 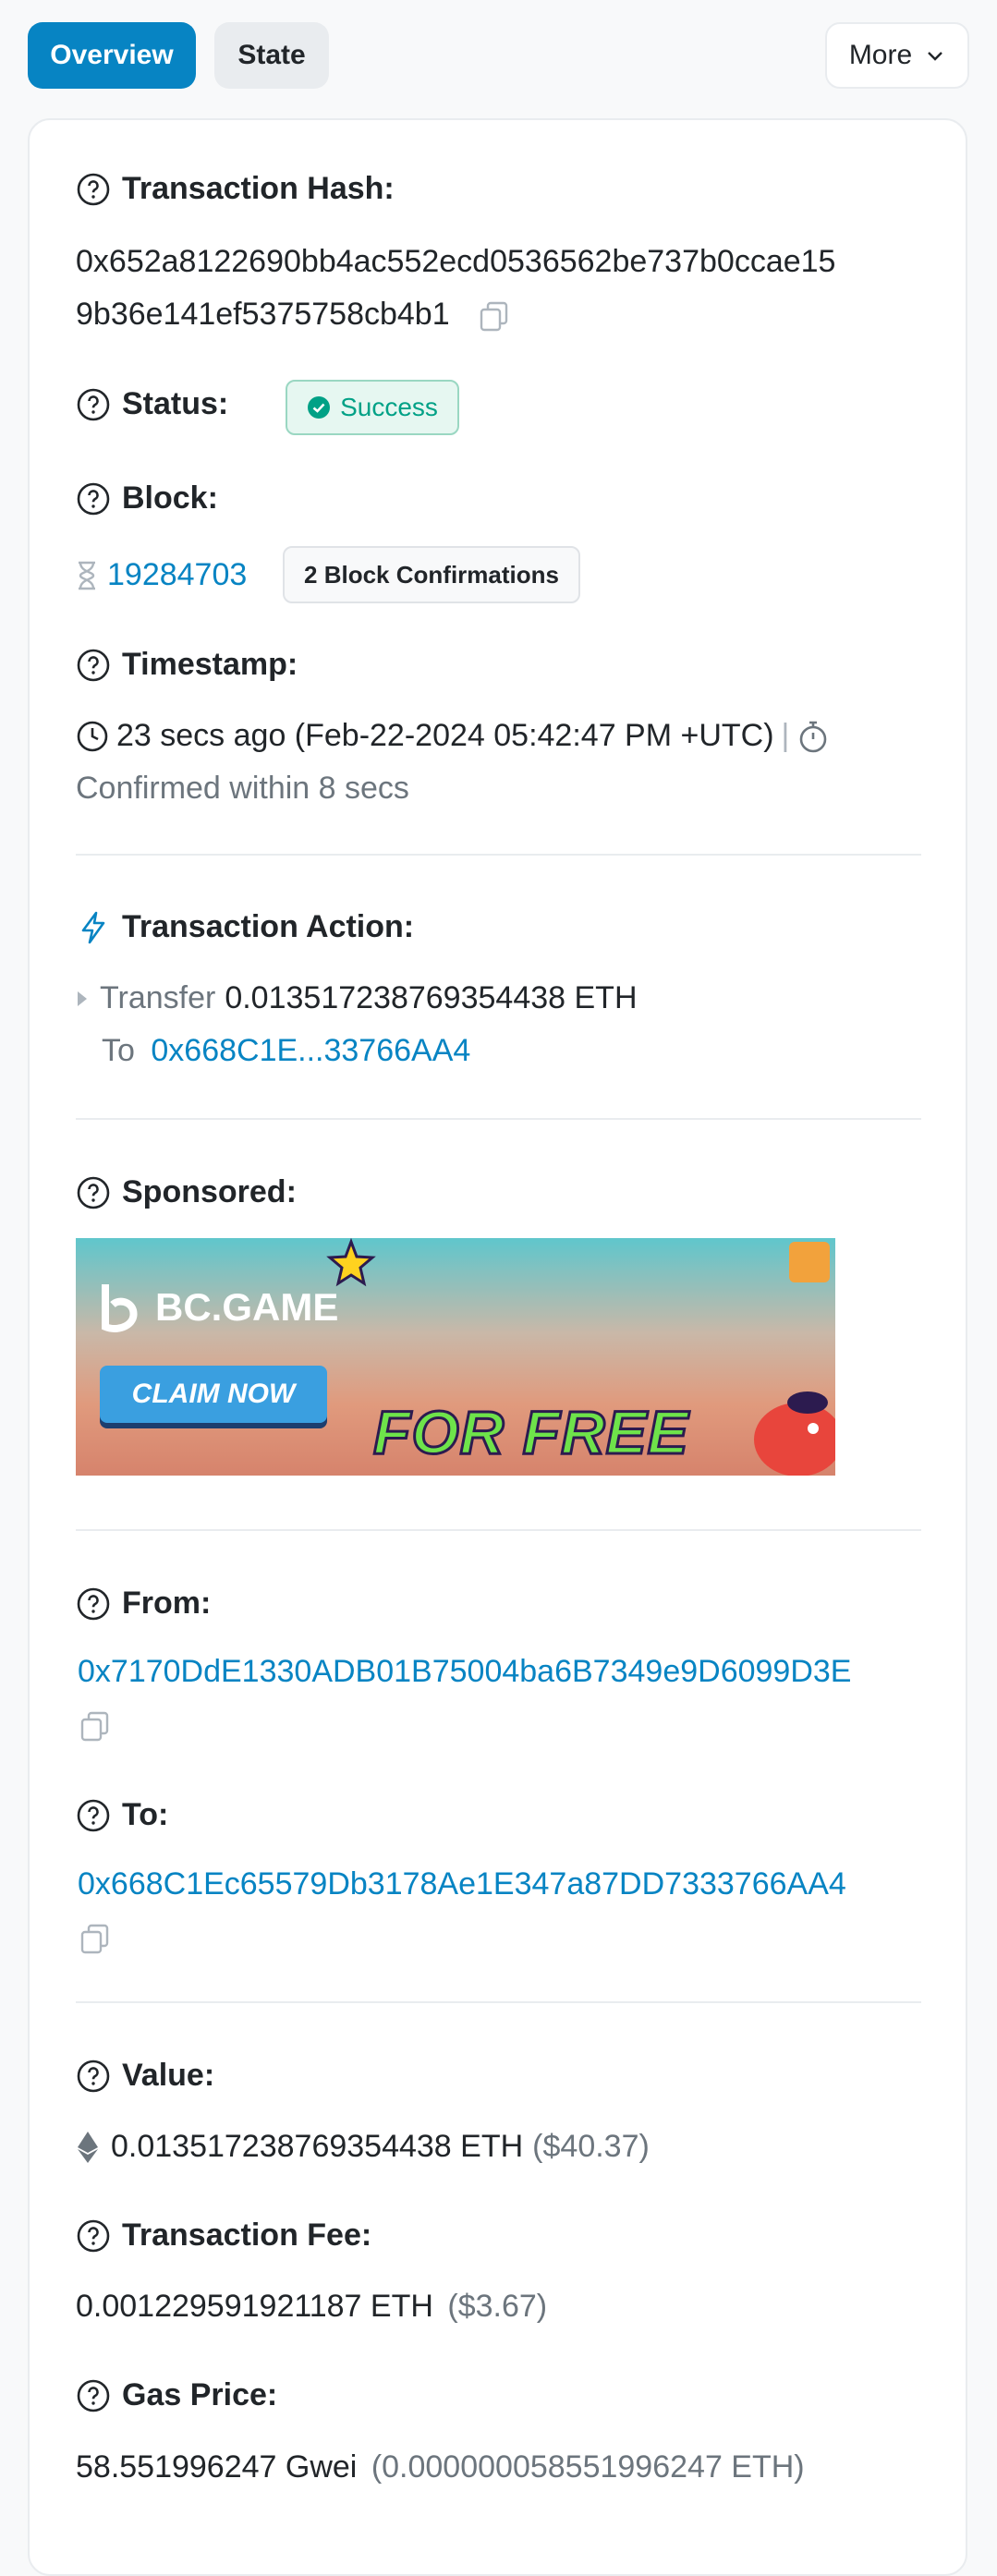 I want to click on transaction-fee-label: Transaction Fee:, so click(x=223, y=2236).